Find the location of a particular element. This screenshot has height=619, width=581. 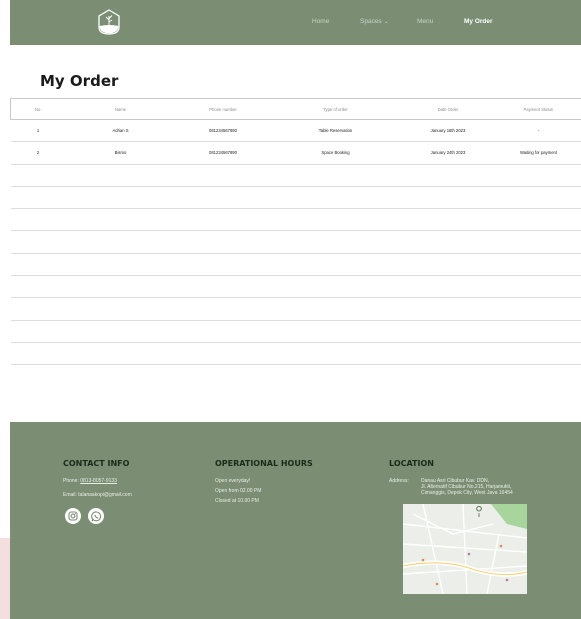

cell-no: 1 is located at coordinates (38, 131).